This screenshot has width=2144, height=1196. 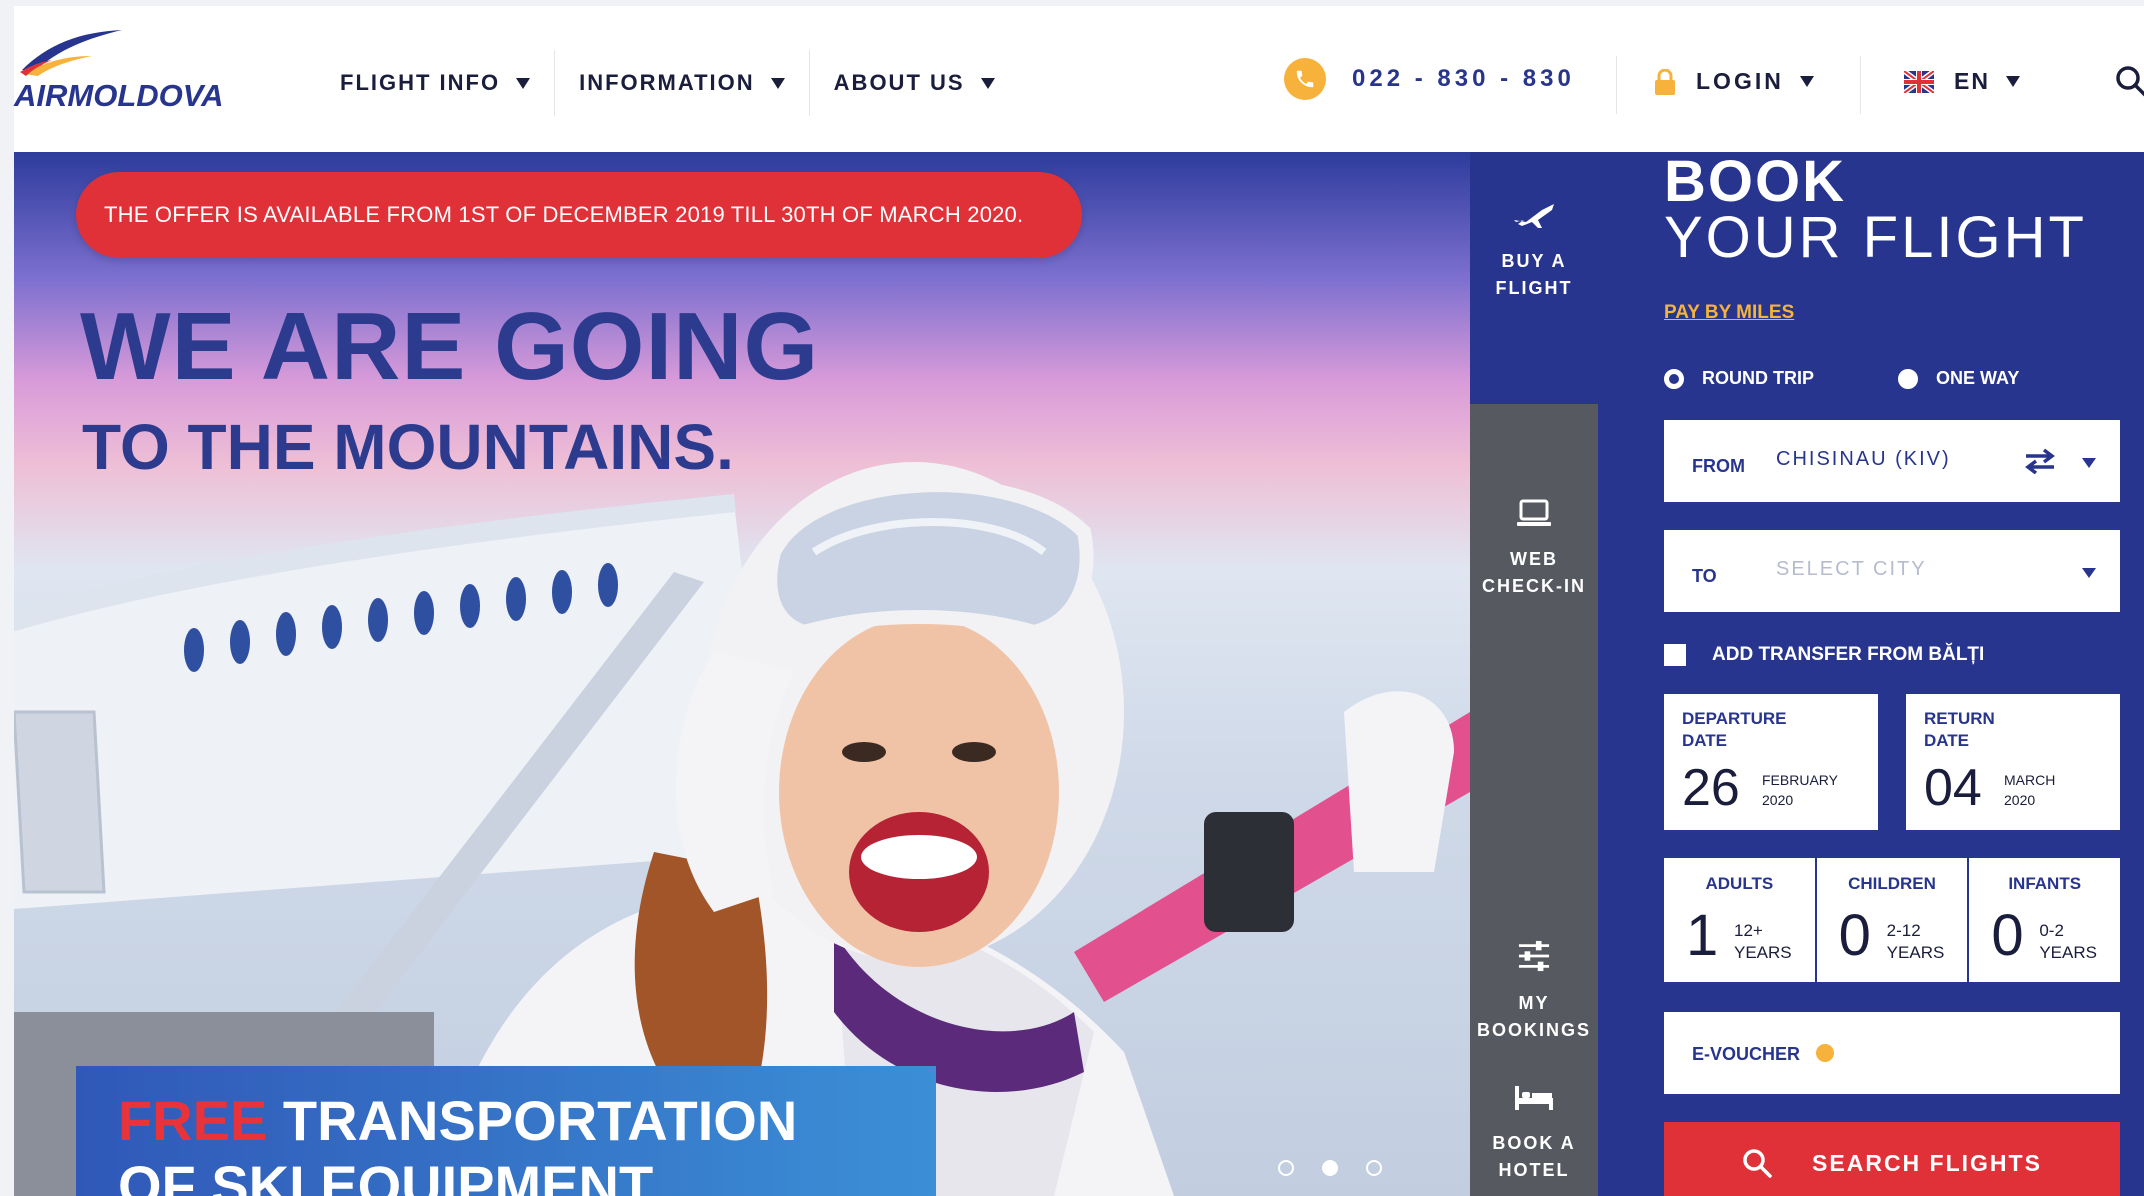 I want to click on tab-buy-flight: BUY A FLIGHT, so click(x=1534, y=278).